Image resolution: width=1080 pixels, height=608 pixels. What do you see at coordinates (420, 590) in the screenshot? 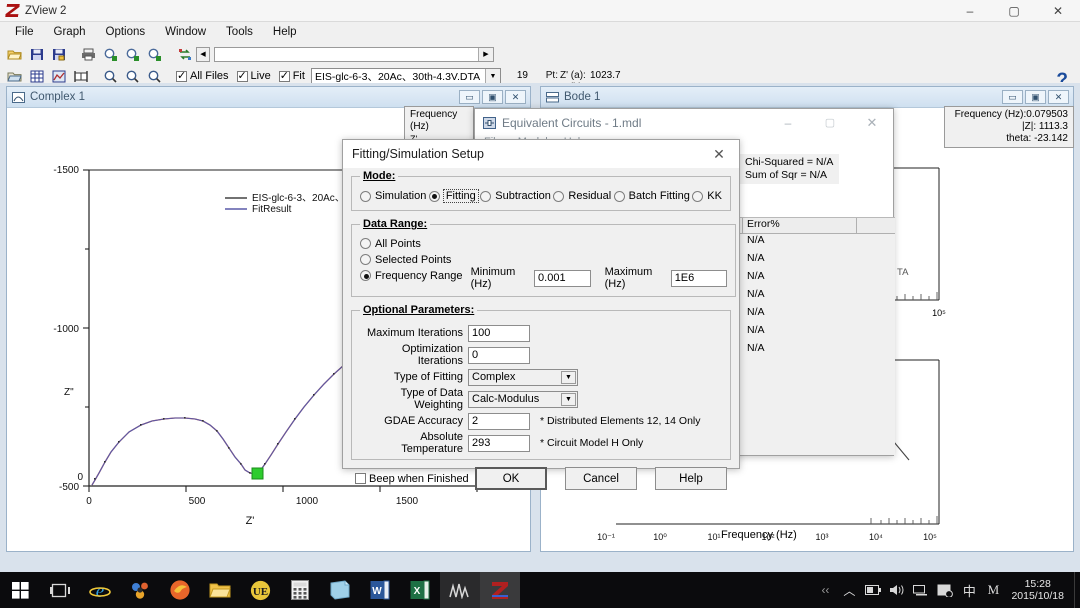
I see `excel-icon: X` at bounding box center [420, 590].